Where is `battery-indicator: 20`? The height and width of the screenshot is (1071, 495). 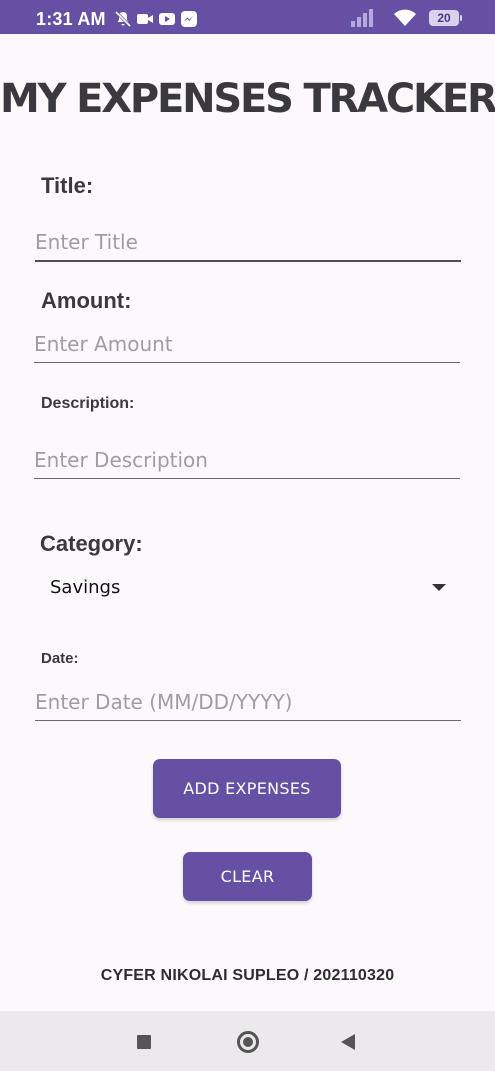
battery-indicator: 20 is located at coordinates (445, 18).